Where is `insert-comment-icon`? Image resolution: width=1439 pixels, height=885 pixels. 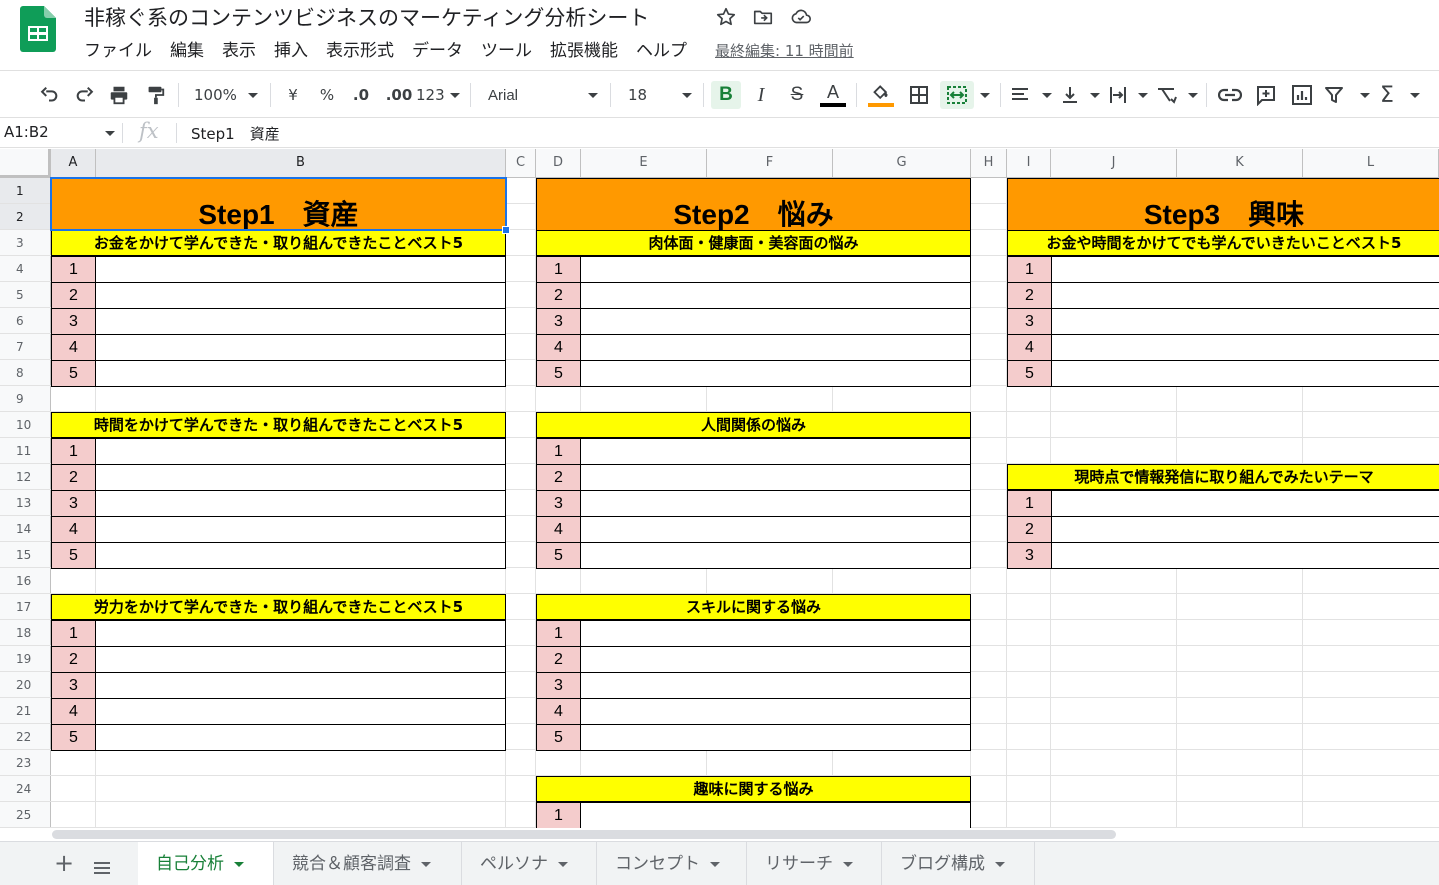 insert-comment-icon is located at coordinates (1266, 95).